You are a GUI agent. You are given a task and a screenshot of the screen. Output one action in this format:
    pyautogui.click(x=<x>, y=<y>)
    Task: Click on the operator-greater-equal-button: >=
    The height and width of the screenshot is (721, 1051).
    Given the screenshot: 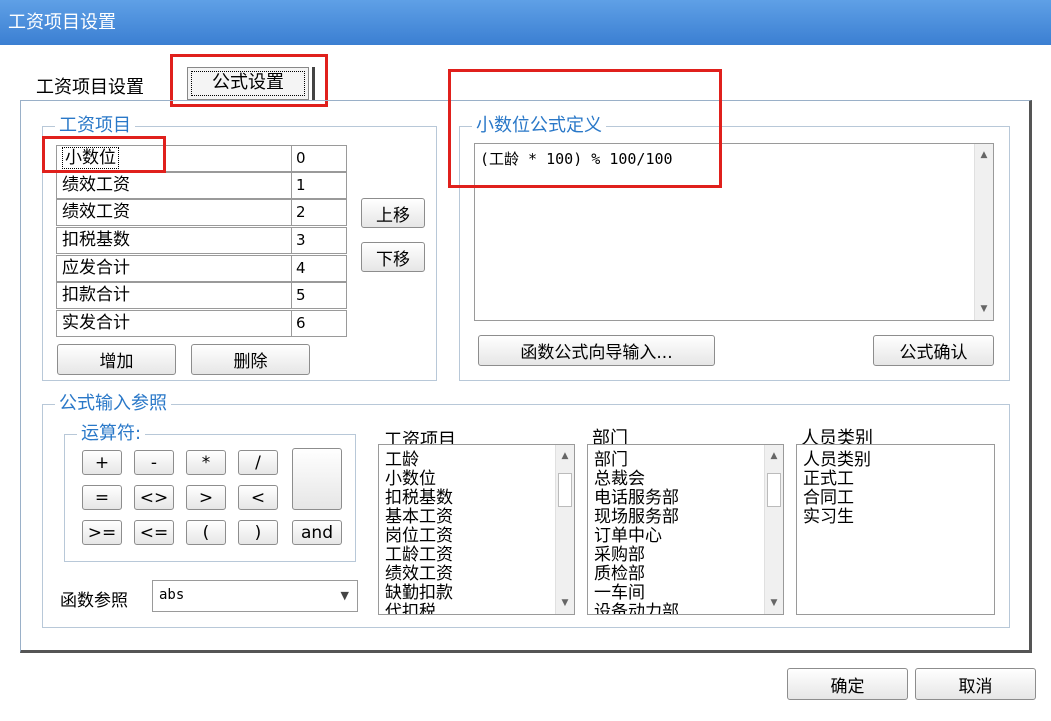 What is the action you would take?
    pyautogui.click(x=102, y=532)
    